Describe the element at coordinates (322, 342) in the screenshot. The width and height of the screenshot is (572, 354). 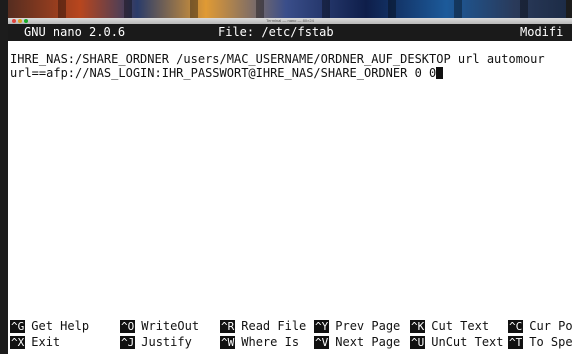
I see `shortcut-key: ^V` at that location.